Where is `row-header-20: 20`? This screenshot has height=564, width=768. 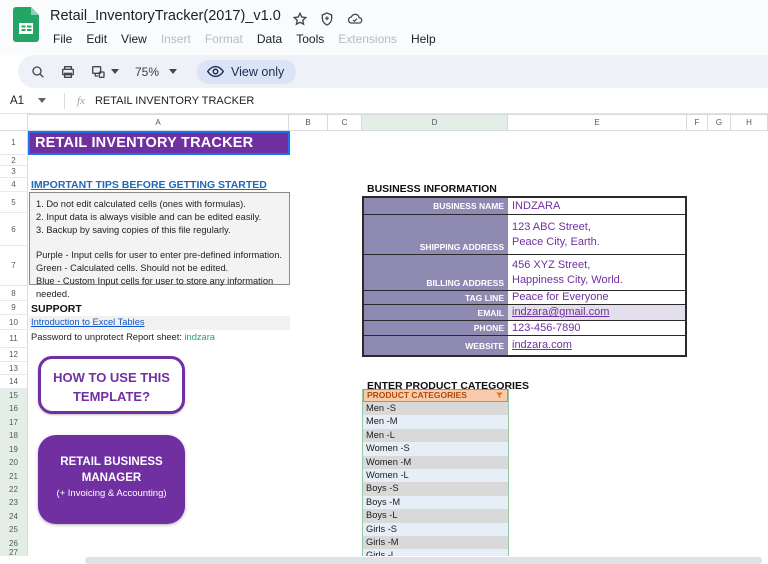 row-header-20: 20 is located at coordinates (14, 463).